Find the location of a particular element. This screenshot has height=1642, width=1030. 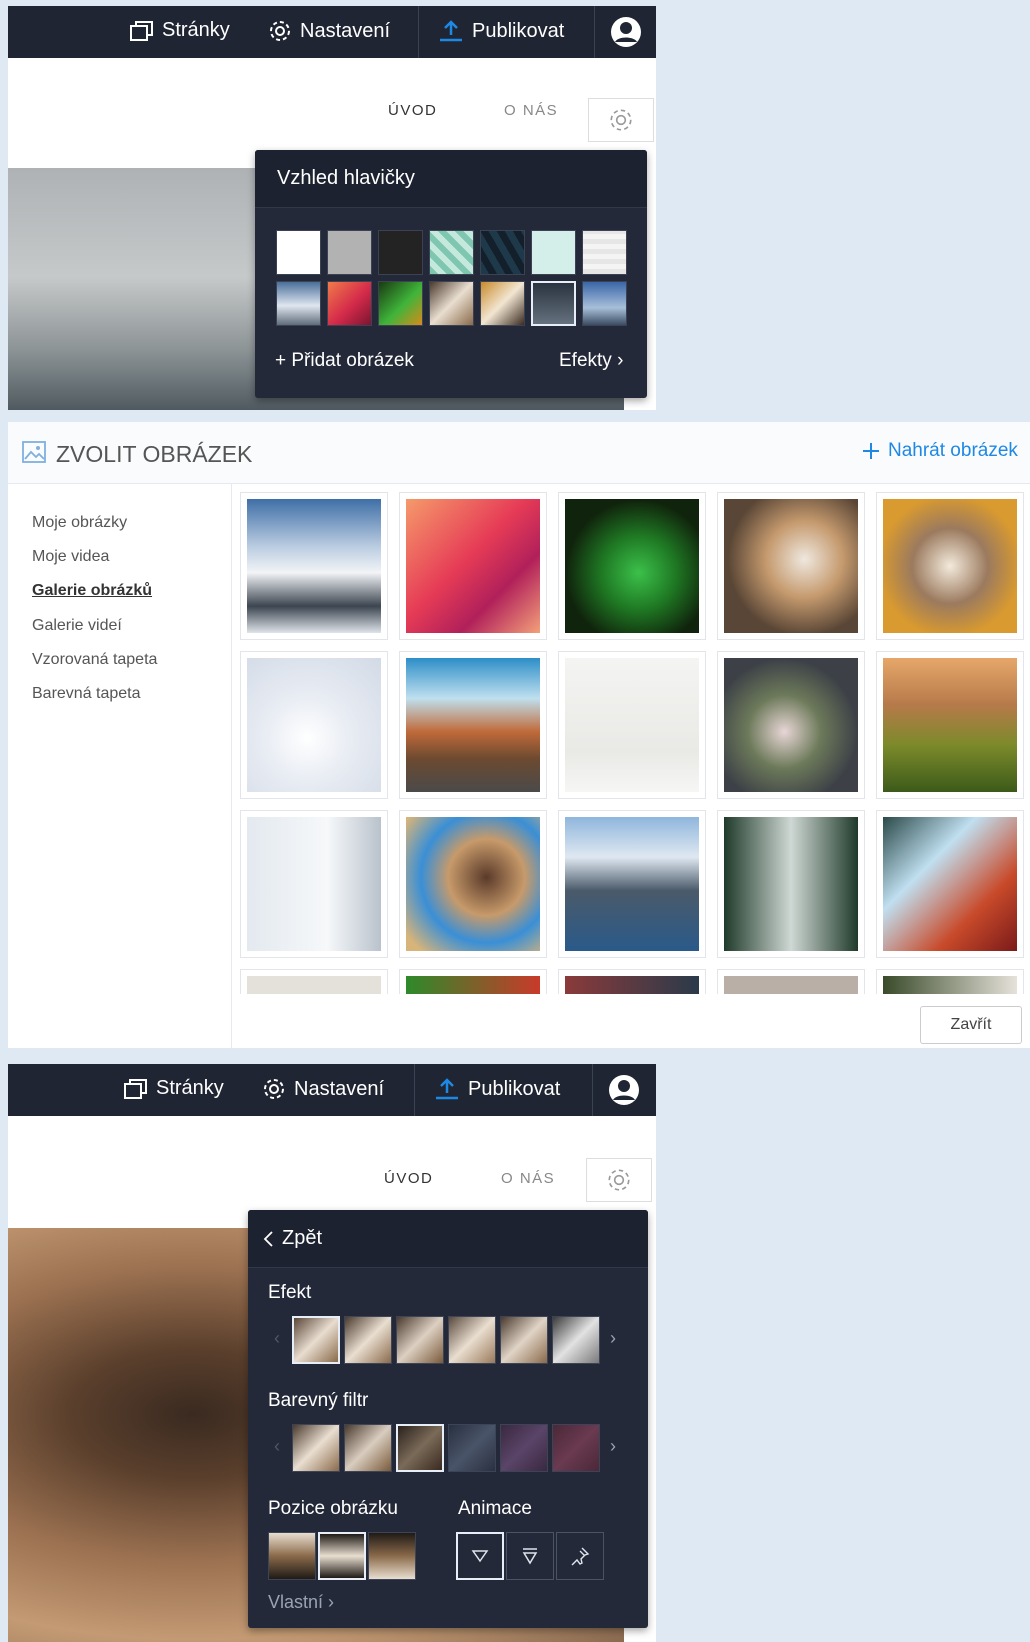

gallery-image-dog is located at coordinates (791, 566).